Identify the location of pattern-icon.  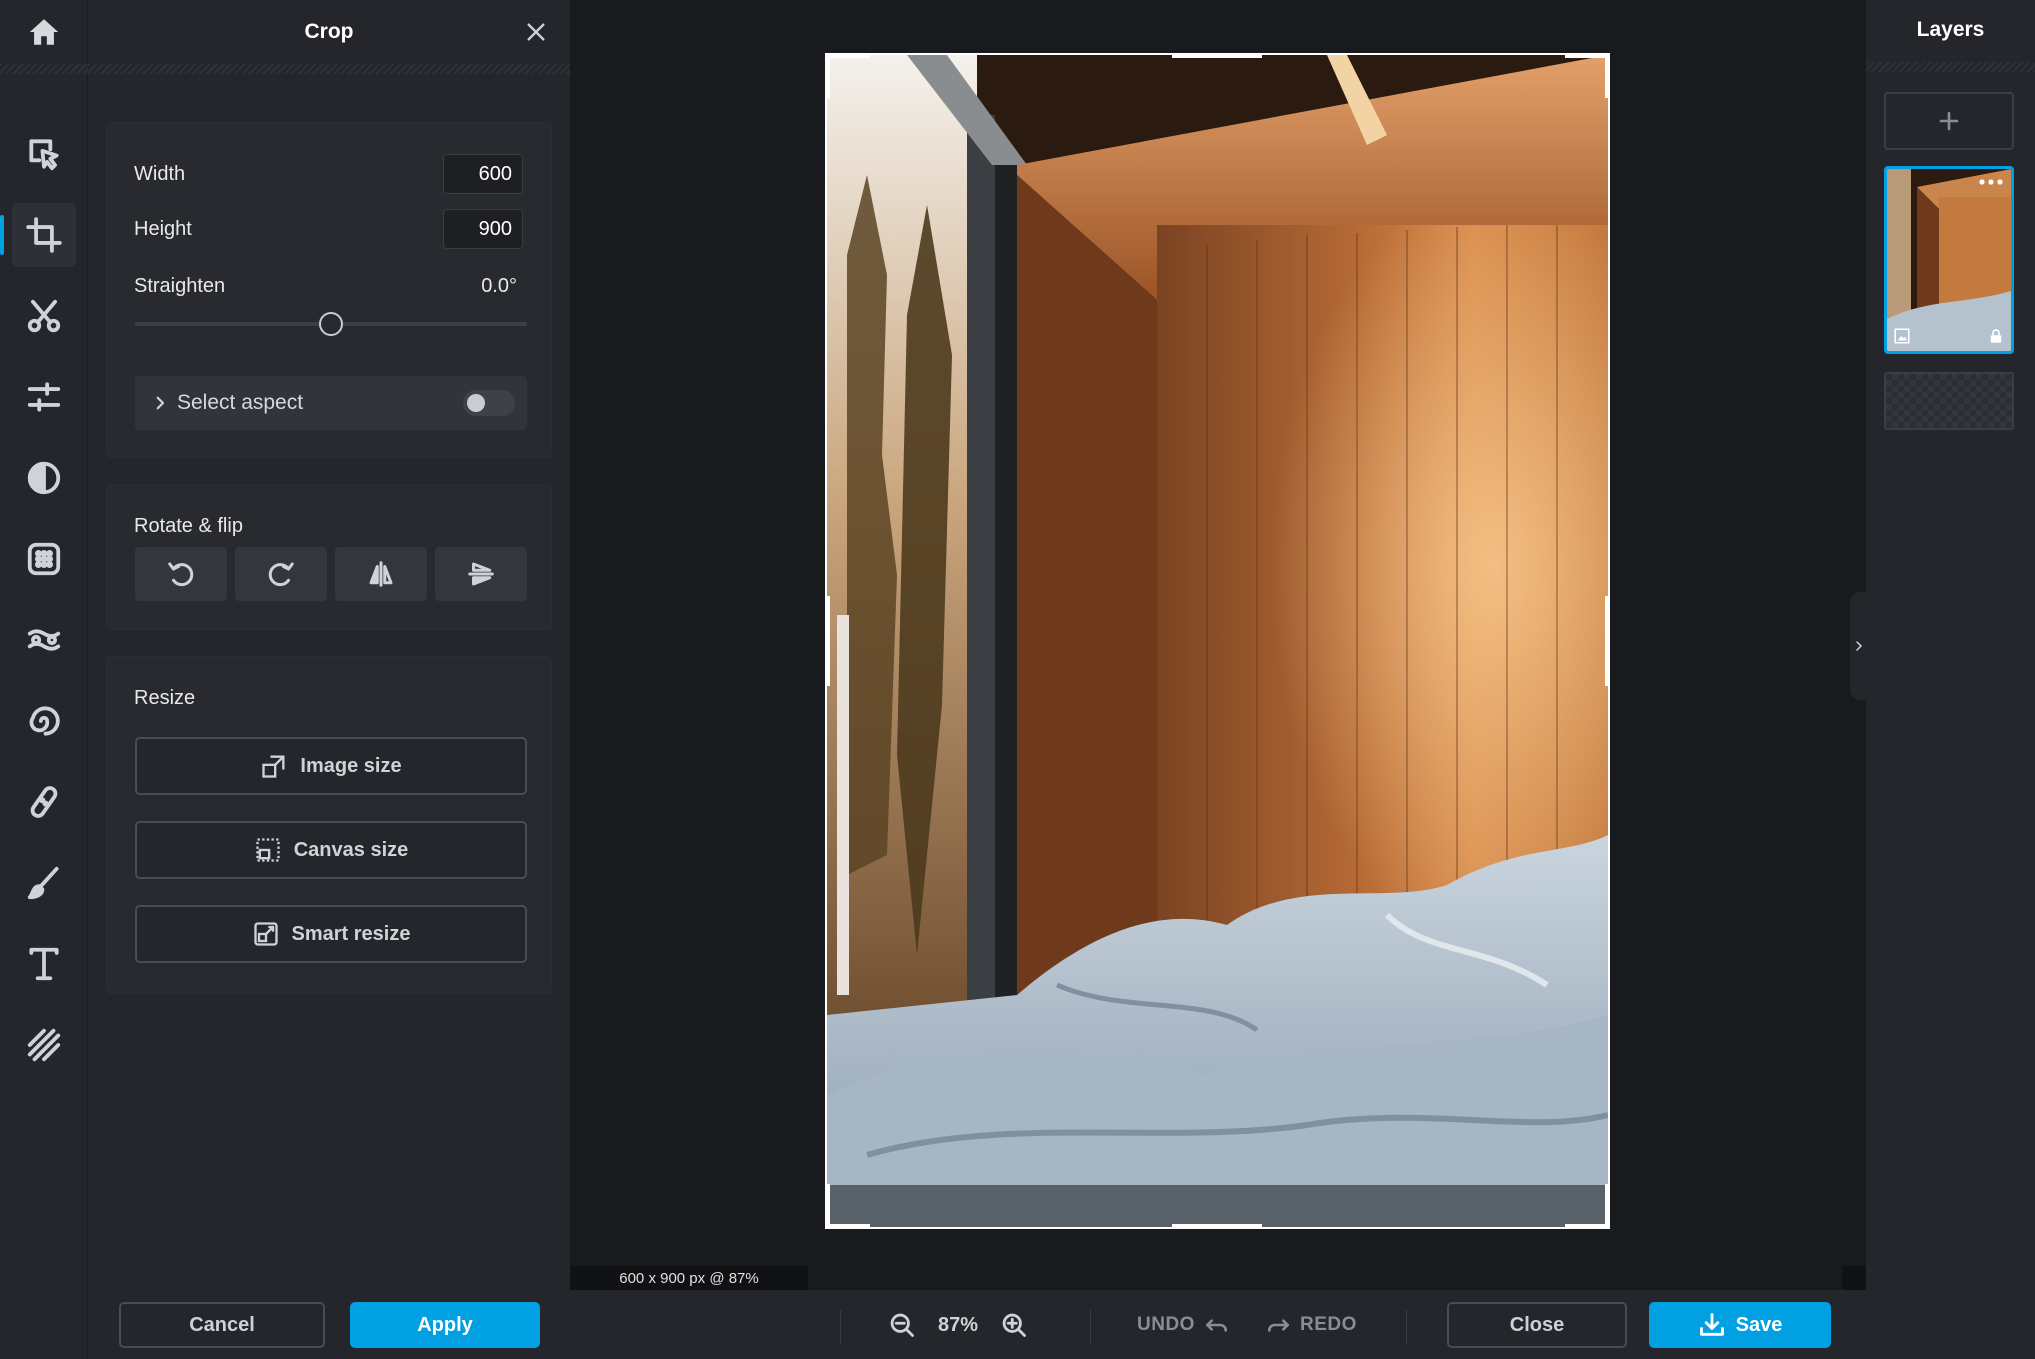
(44, 1045).